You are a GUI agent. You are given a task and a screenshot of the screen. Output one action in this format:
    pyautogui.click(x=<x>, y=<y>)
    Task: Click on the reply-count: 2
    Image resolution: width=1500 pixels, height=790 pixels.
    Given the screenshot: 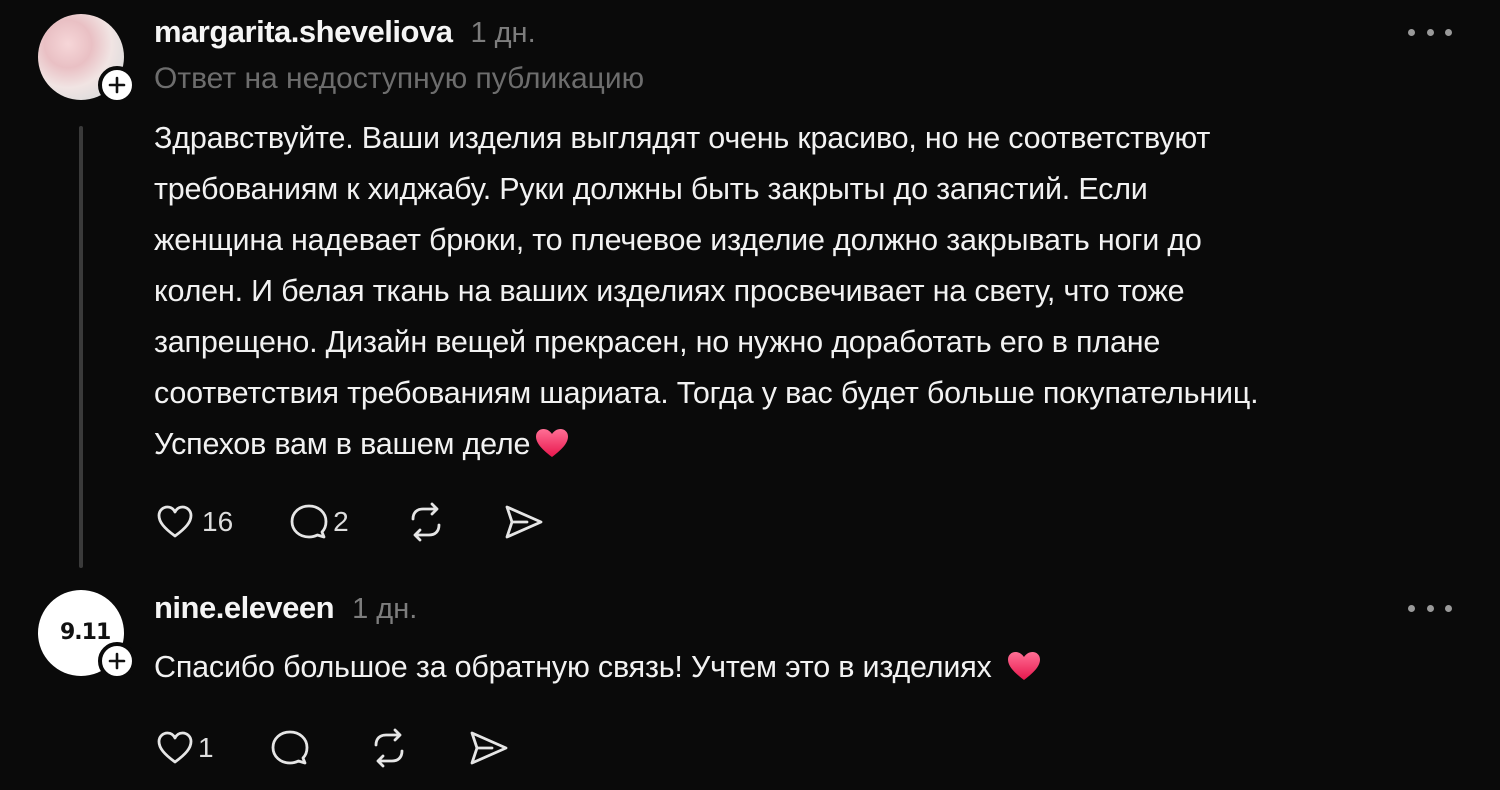 What is the action you would take?
    pyautogui.click(x=341, y=521)
    